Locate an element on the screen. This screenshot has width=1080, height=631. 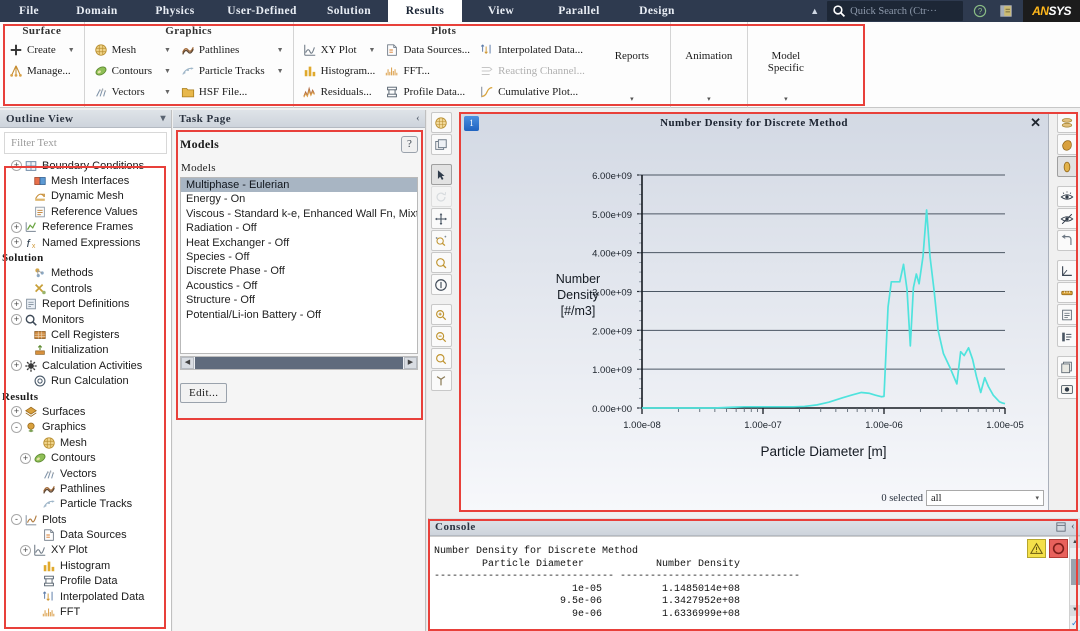
model-list-item: Heat Exchanger - Off is located at coordinates (299, 243).